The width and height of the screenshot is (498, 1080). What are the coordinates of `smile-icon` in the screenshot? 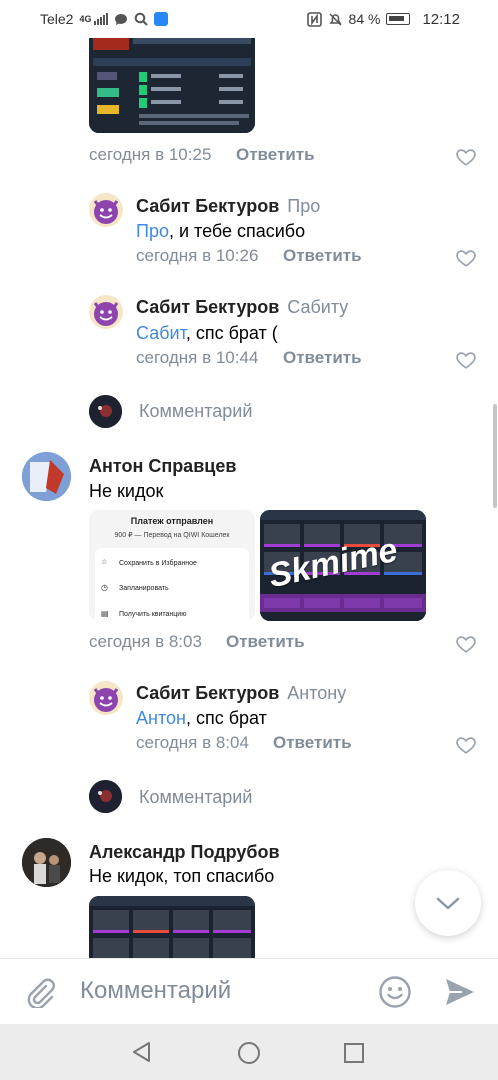 It's located at (395, 992).